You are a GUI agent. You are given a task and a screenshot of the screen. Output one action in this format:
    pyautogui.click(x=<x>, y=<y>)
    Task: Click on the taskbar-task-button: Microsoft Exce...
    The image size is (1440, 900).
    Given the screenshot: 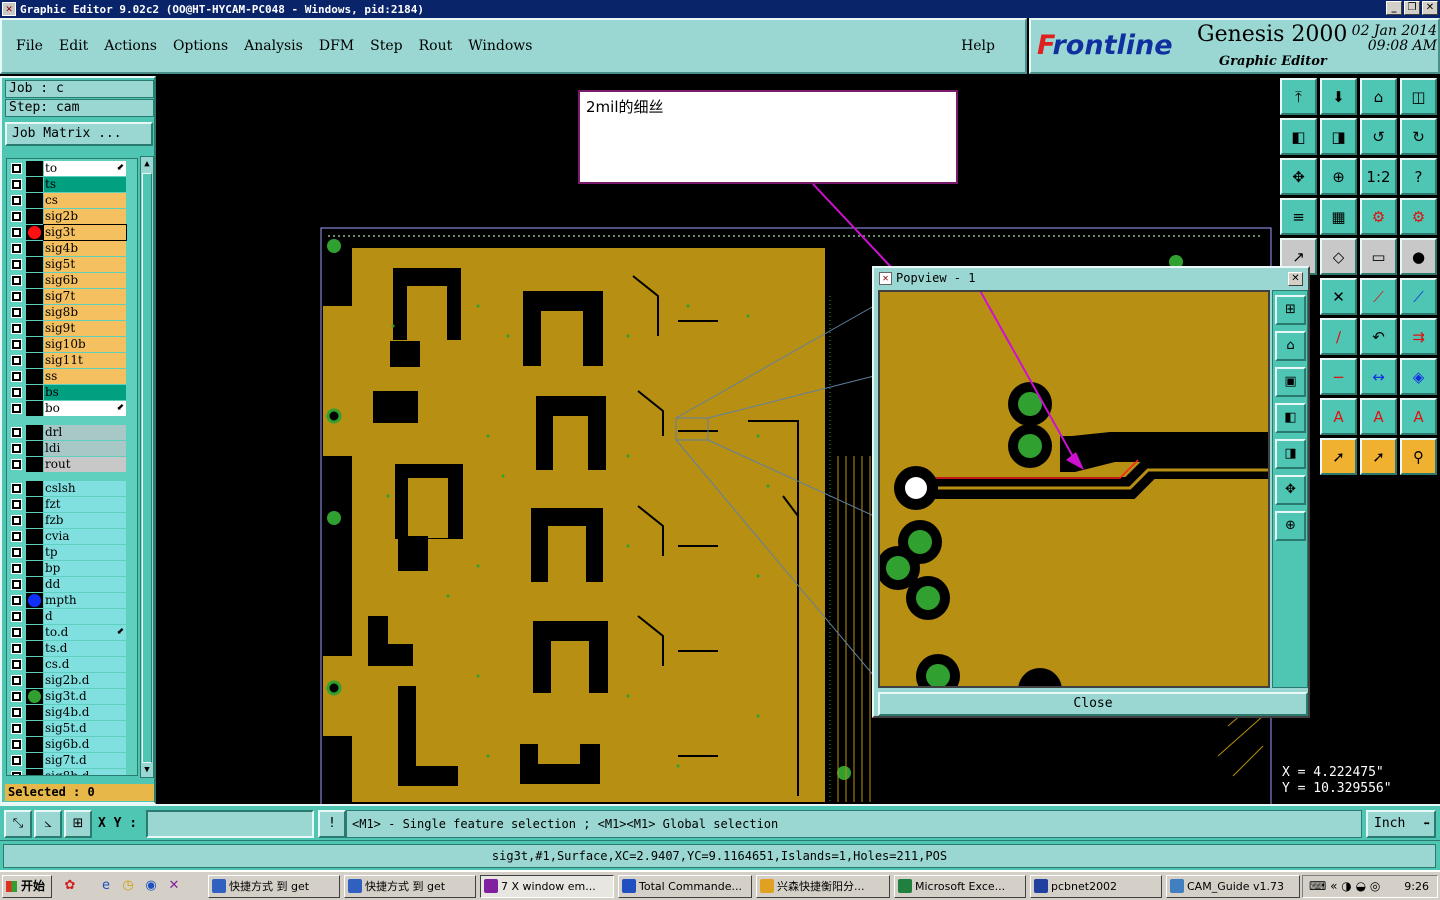 What is the action you would take?
    pyautogui.click(x=960, y=886)
    